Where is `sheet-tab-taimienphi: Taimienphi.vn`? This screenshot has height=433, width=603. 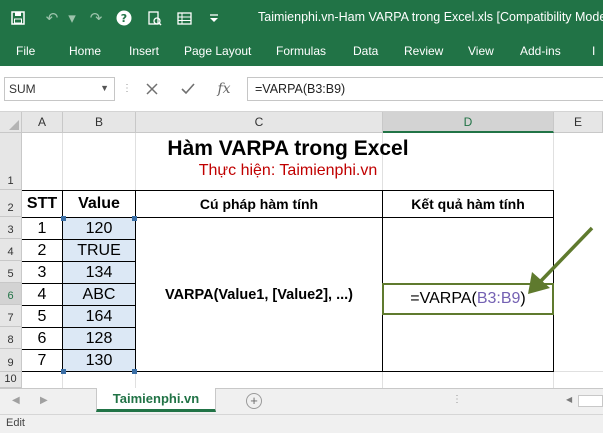
sheet-tab-taimienphi: Taimienphi.vn is located at coordinates (156, 400).